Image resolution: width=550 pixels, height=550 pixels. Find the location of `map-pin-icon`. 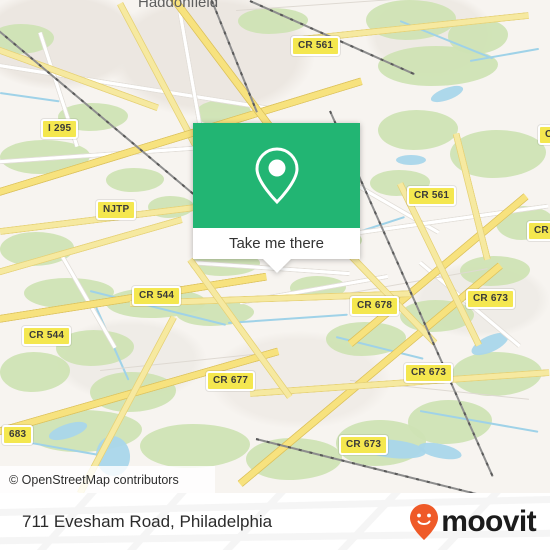

map-pin-icon is located at coordinates (276, 175).